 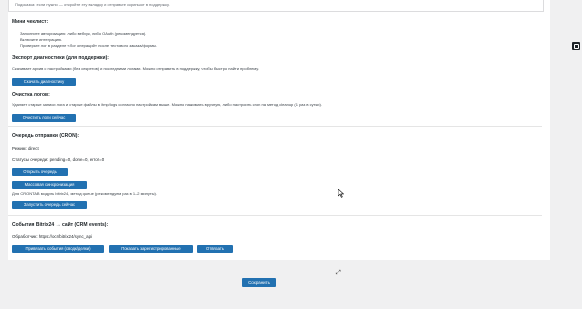 I want to click on checklist-title: Мини чеклист:, so click(x=30, y=22).